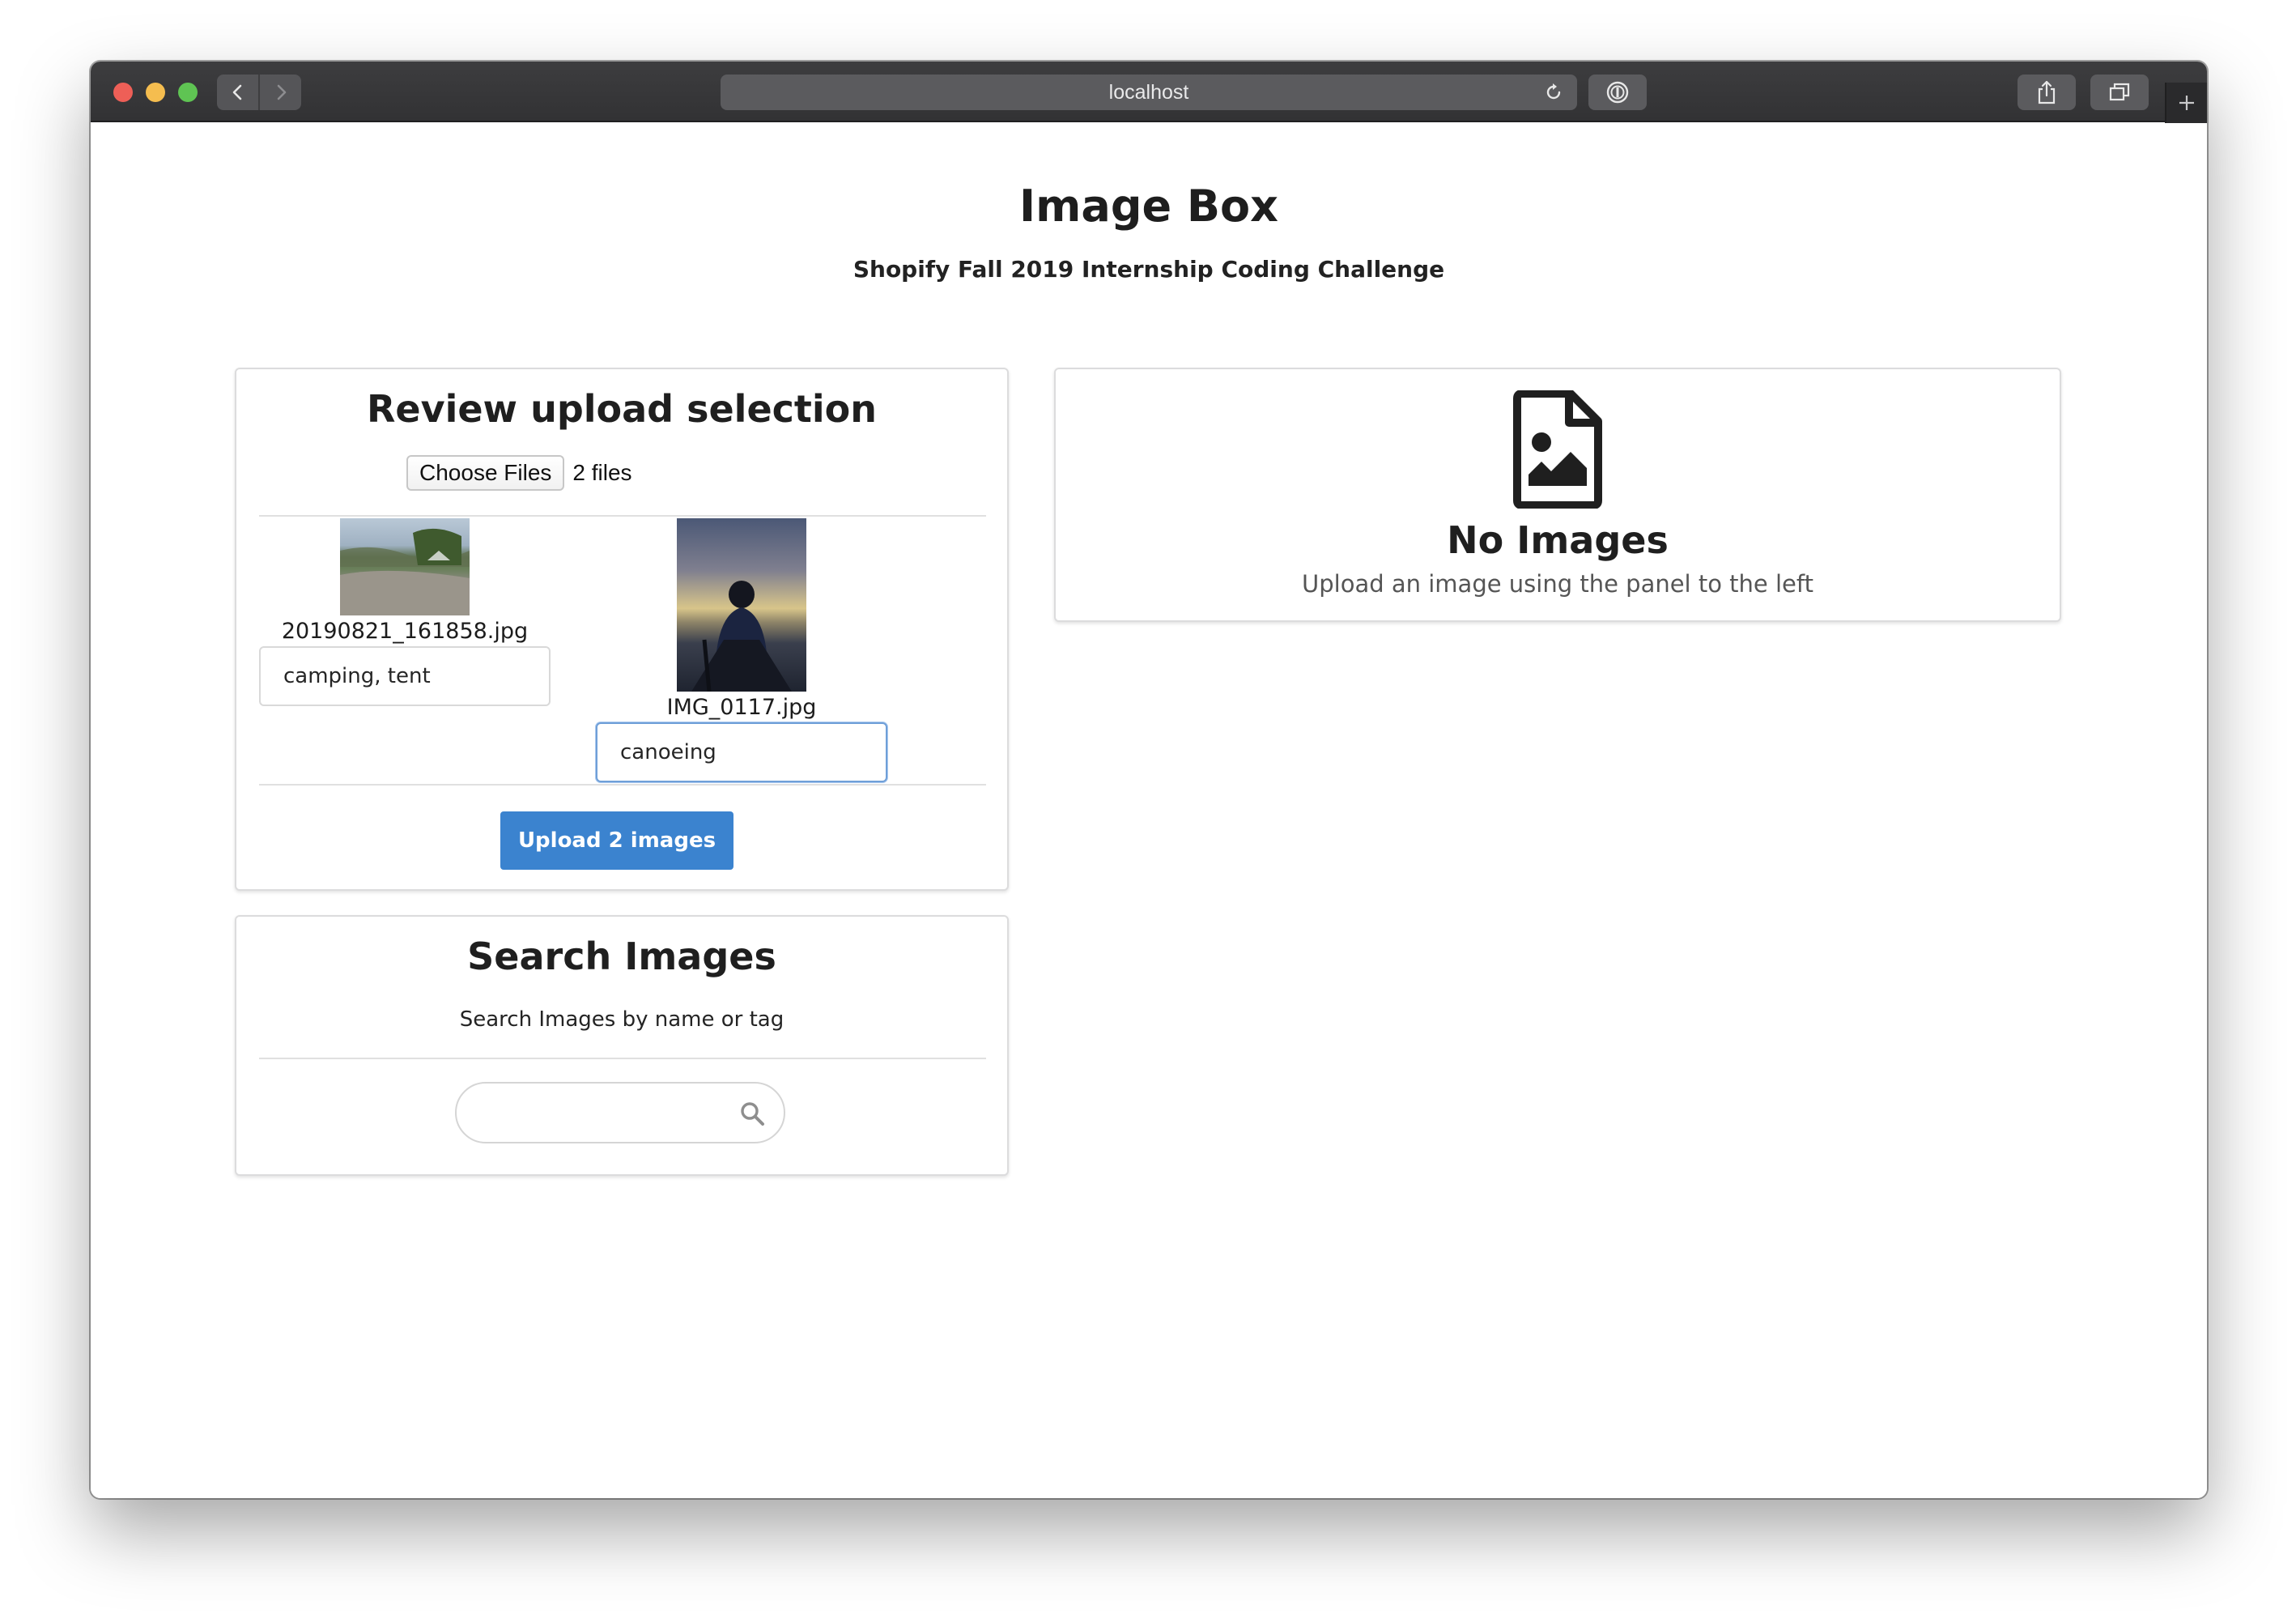 The image size is (2296, 1618). Describe the element at coordinates (405, 631) in the screenshot. I see `image-filename: 20190821_161858.jpg` at that location.